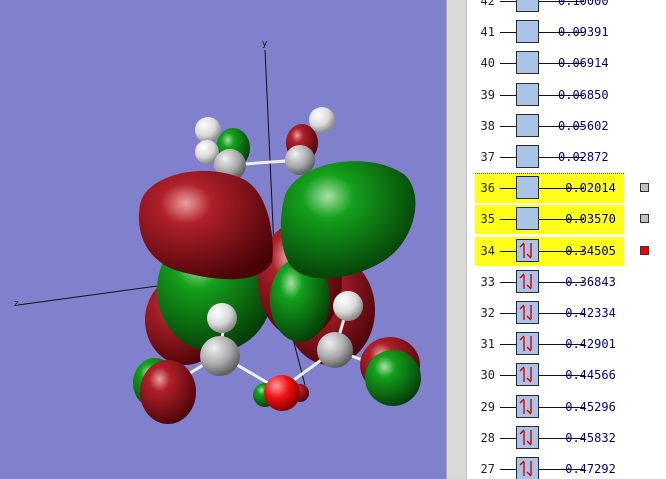 The width and height of the screenshot is (666, 479). Describe the element at coordinates (583, 157) in the screenshot. I see `mo-energy-value: 0.02872` at that location.